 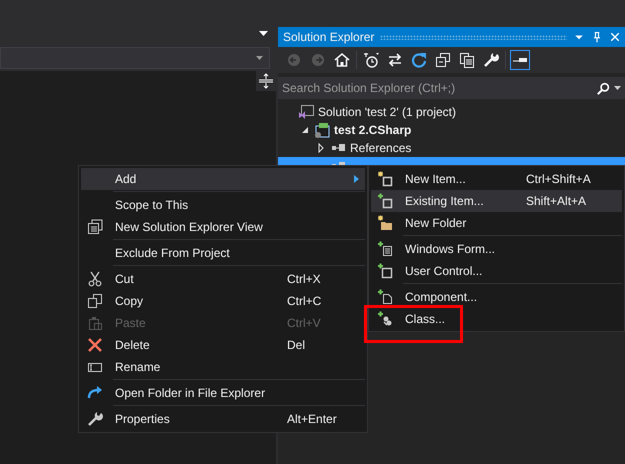 I want to click on component-icon, so click(x=385, y=297).